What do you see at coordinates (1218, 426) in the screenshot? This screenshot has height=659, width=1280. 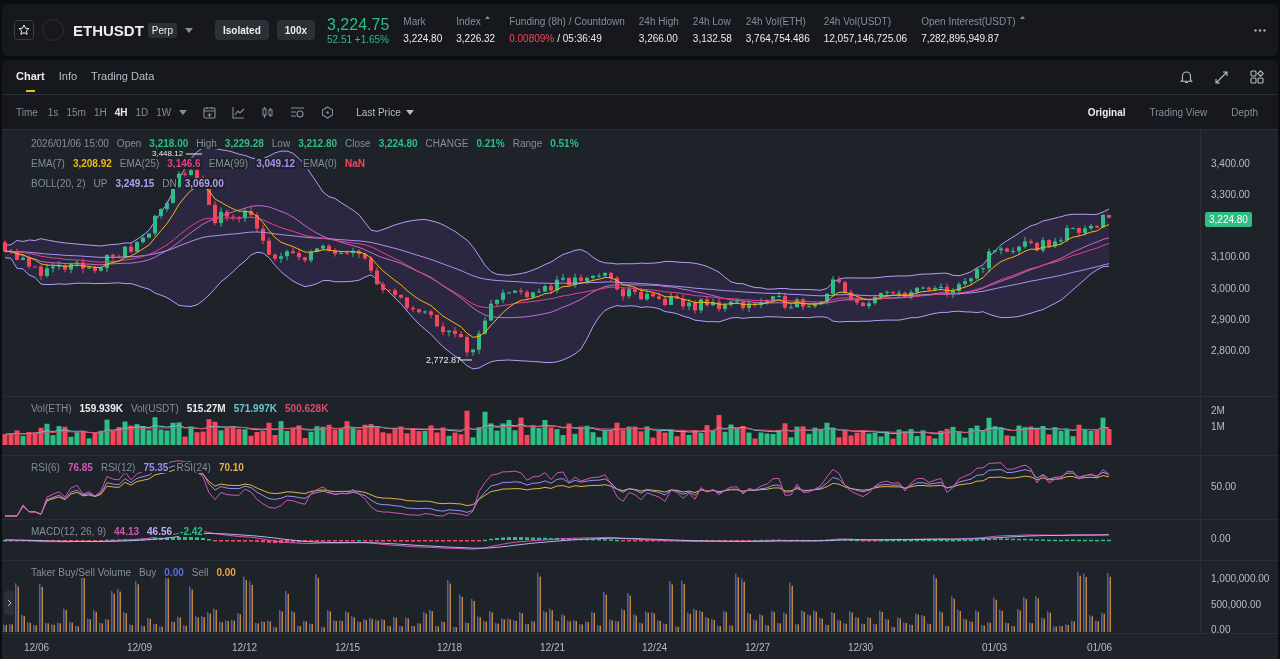 I see `axis-label: 1M` at bounding box center [1218, 426].